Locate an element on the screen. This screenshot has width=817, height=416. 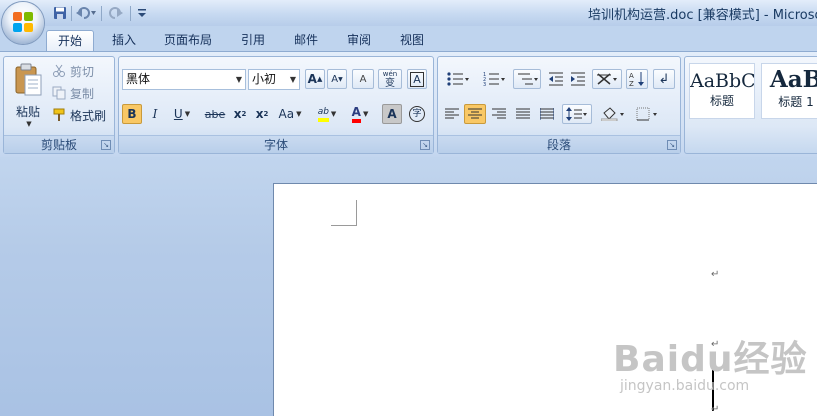
char-shading-button: A is located at coordinates (392, 114).